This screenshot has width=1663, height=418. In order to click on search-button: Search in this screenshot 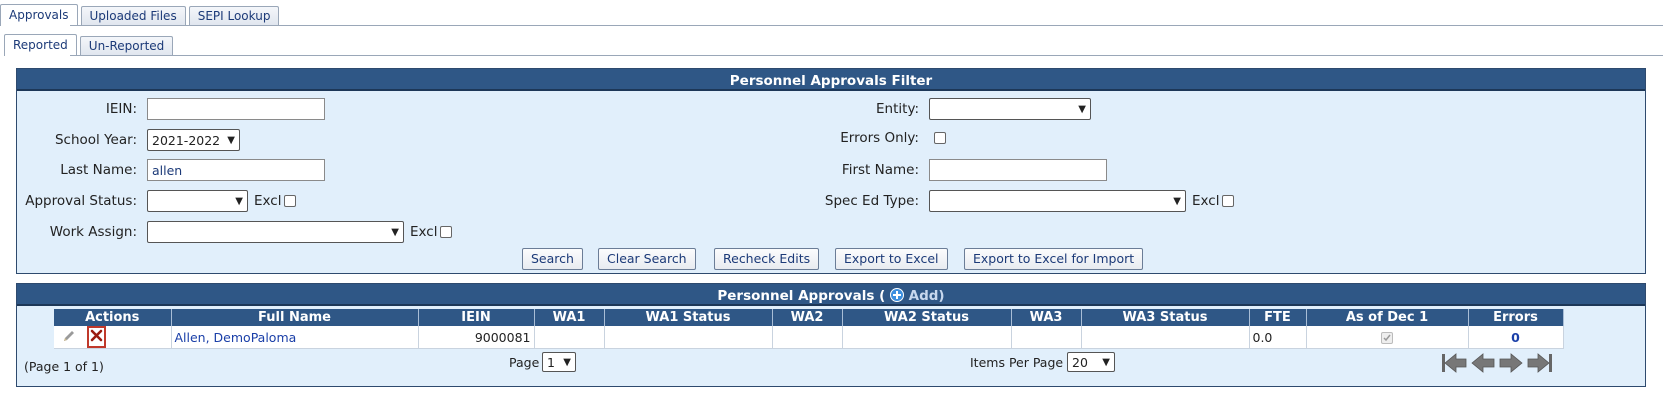, I will do `click(552, 259)`.